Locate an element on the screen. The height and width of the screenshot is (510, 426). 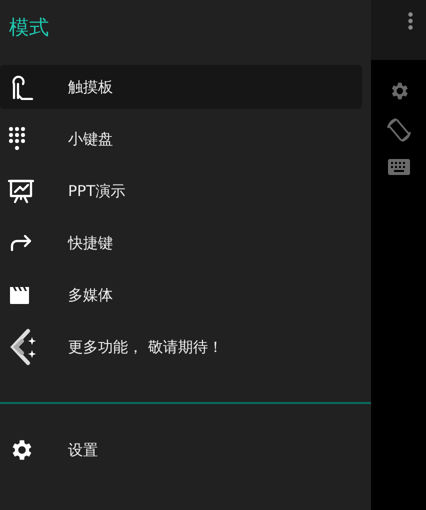
keyboard-icon is located at coordinates (398, 167).